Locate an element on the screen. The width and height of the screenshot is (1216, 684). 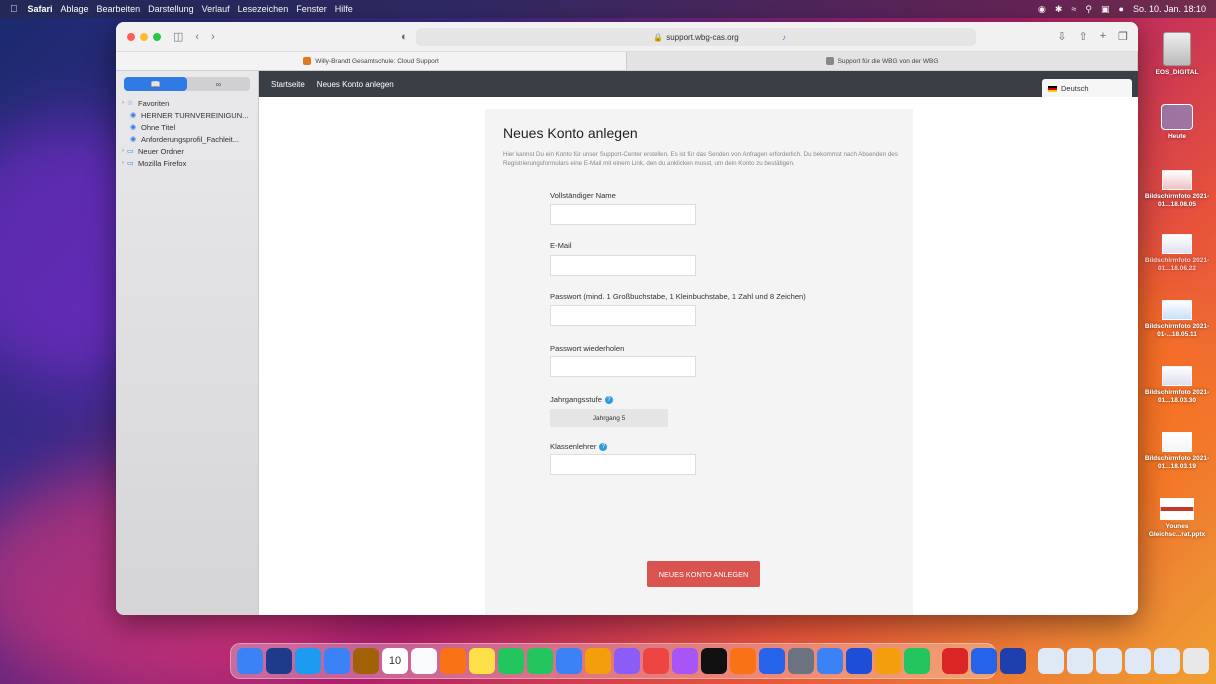
screenshot-thumbnail-icon is located at coordinates (1177, 442).